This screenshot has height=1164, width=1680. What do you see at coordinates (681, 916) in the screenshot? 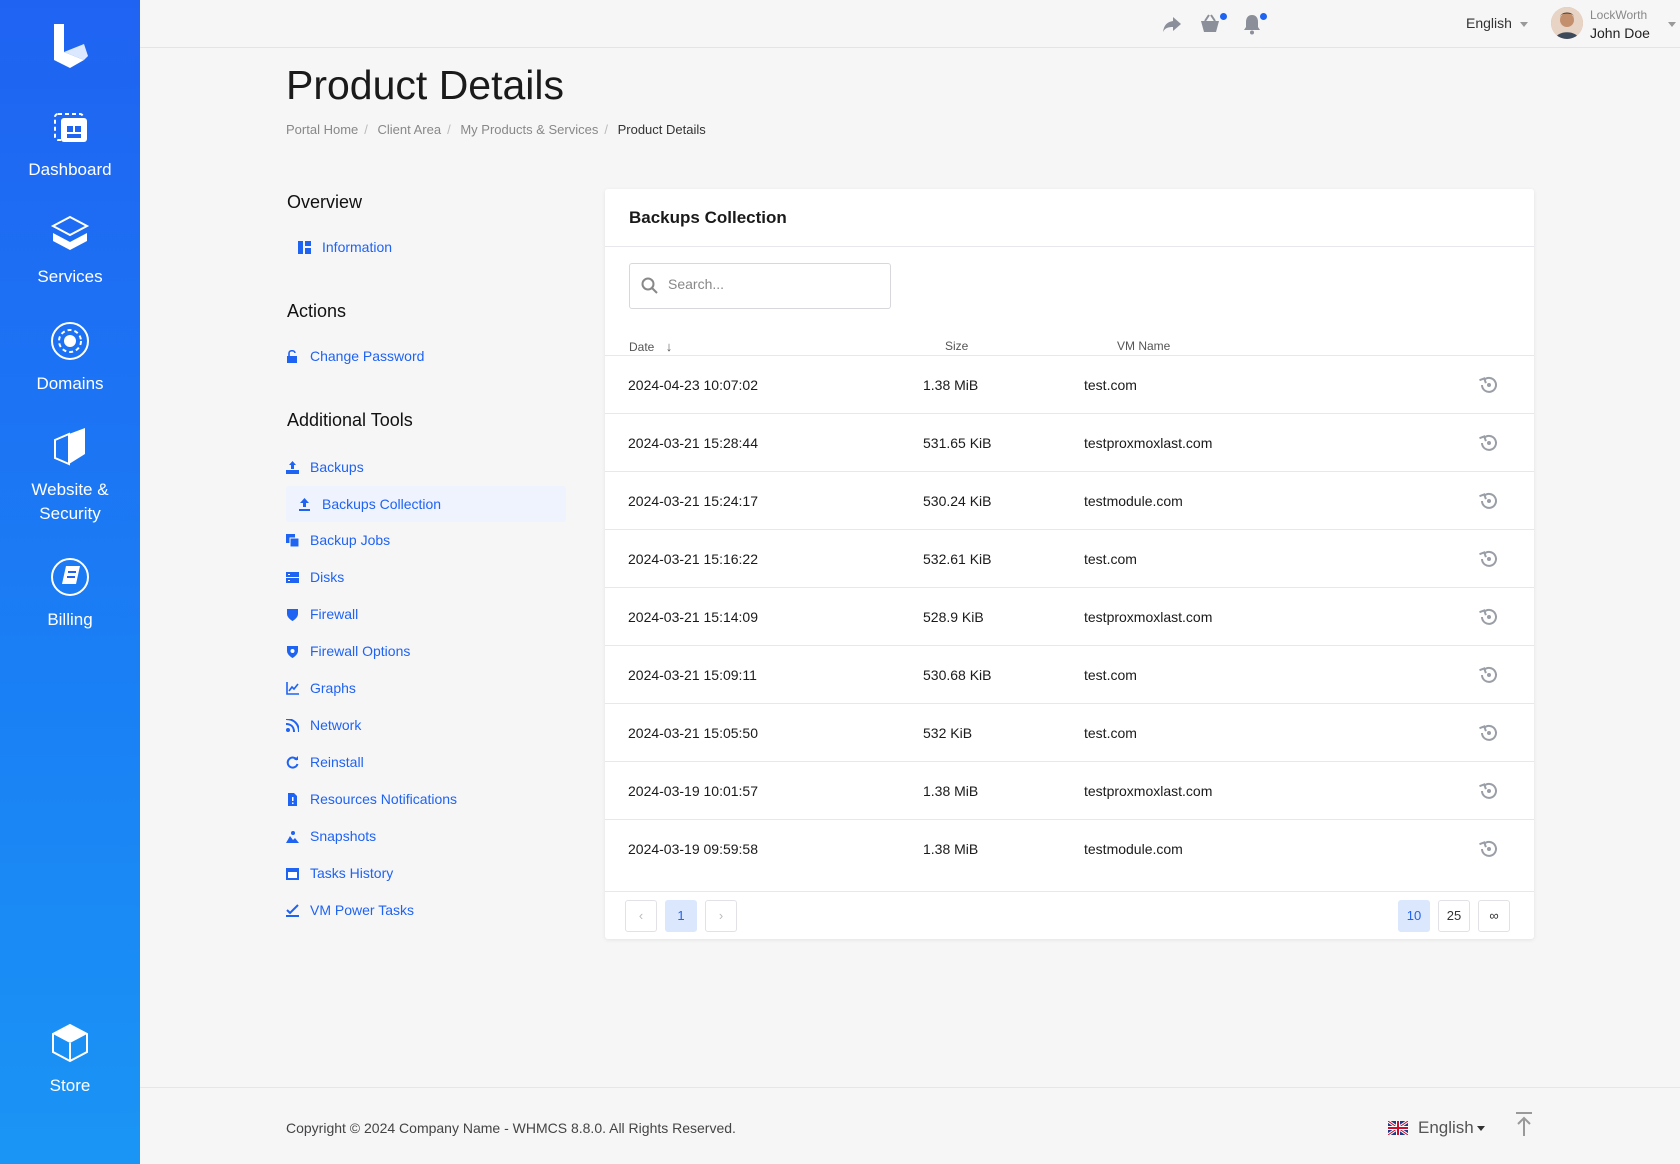
I see `page-button: 1` at bounding box center [681, 916].